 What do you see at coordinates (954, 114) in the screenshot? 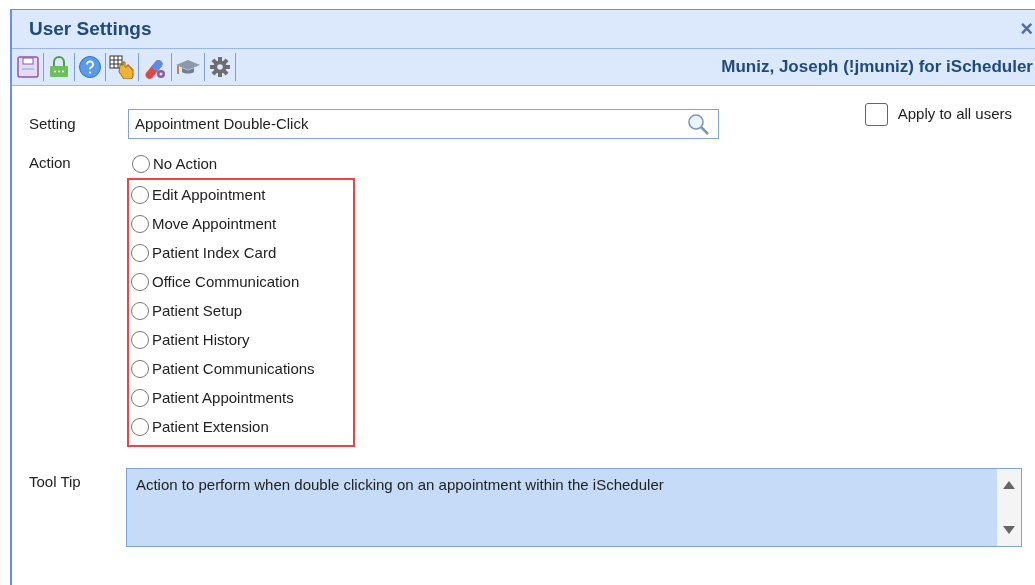
I see `checkbox-label: Apply to all users` at bounding box center [954, 114].